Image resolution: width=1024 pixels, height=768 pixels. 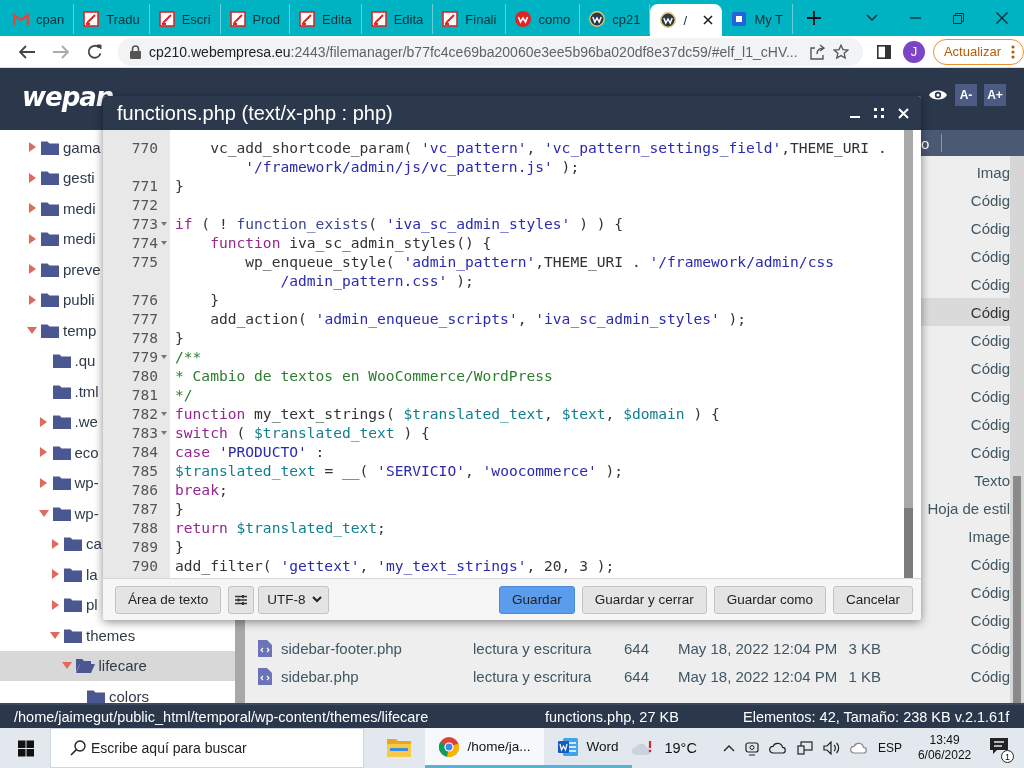 What do you see at coordinates (320, 676) in the screenshot?
I see `file-name: sidebar.php` at bounding box center [320, 676].